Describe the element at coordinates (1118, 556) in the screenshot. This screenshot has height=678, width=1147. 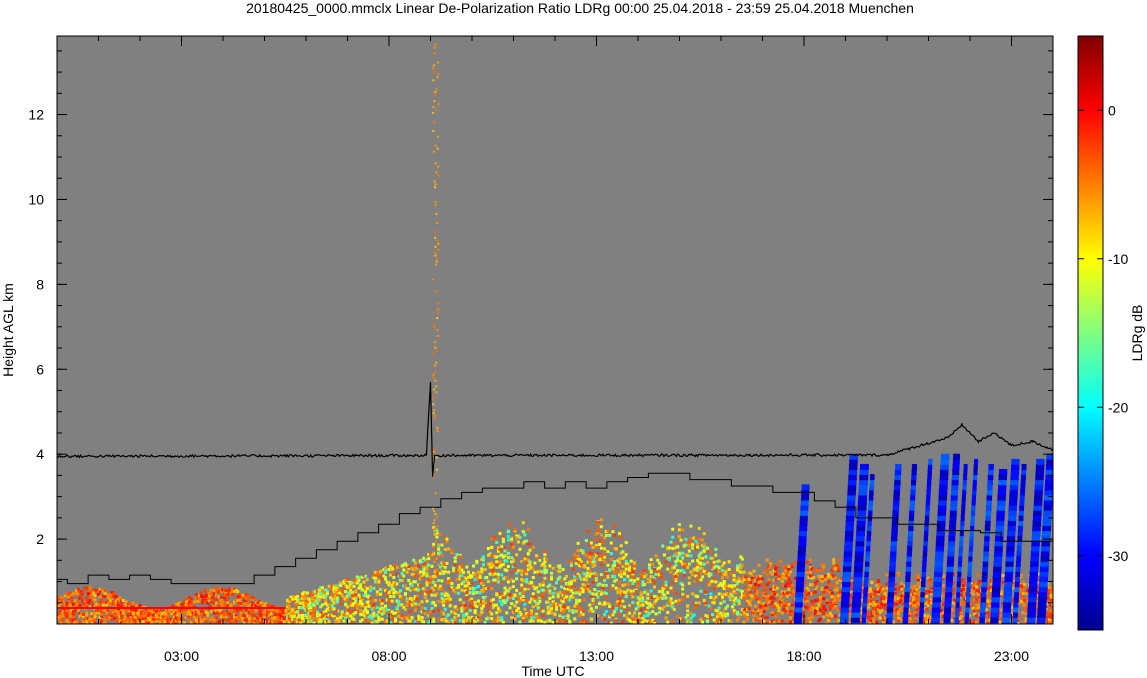
I see `colorbar-tick-label: -30` at that location.